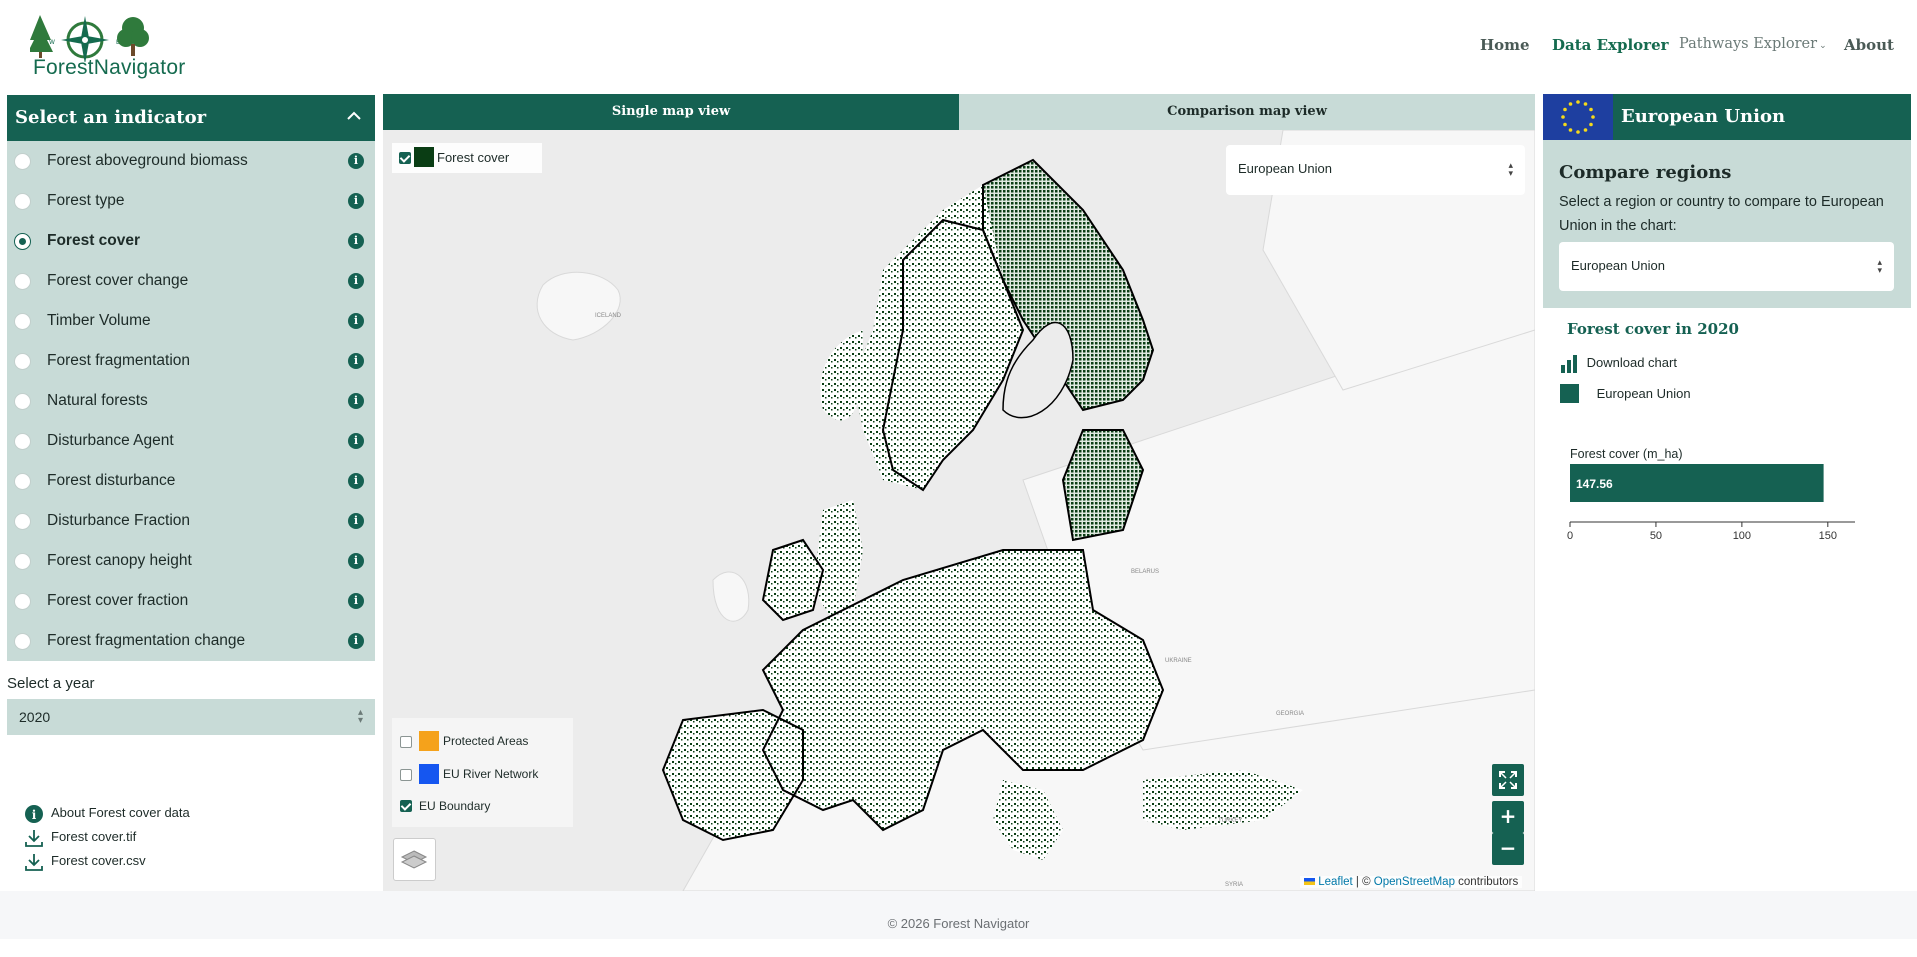 The height and width of the screenshot is (957, 1917). What do you see at coordinates (1711, 493) in the screenshot?
I see `forest-cover-bar-chart: Forest cover (m_ha) 147.56 0 50 100 150` at bounding box center [1711, 493].